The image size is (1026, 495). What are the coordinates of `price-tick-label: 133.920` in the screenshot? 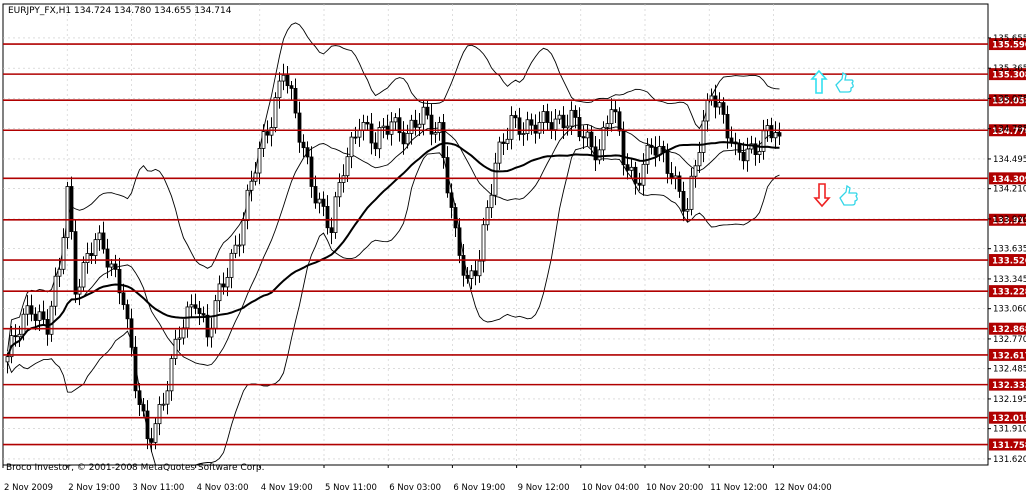 It's located at (1009, 220).